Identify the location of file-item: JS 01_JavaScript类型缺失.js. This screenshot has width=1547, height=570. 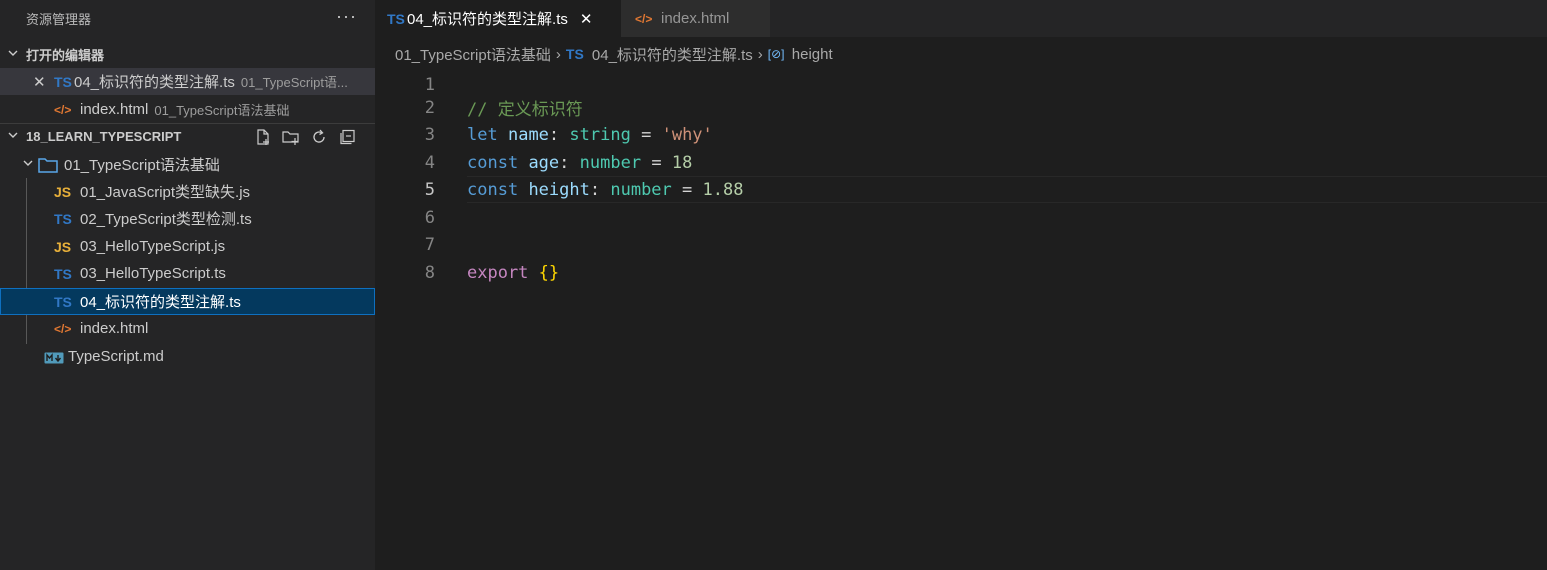
(187, 191).